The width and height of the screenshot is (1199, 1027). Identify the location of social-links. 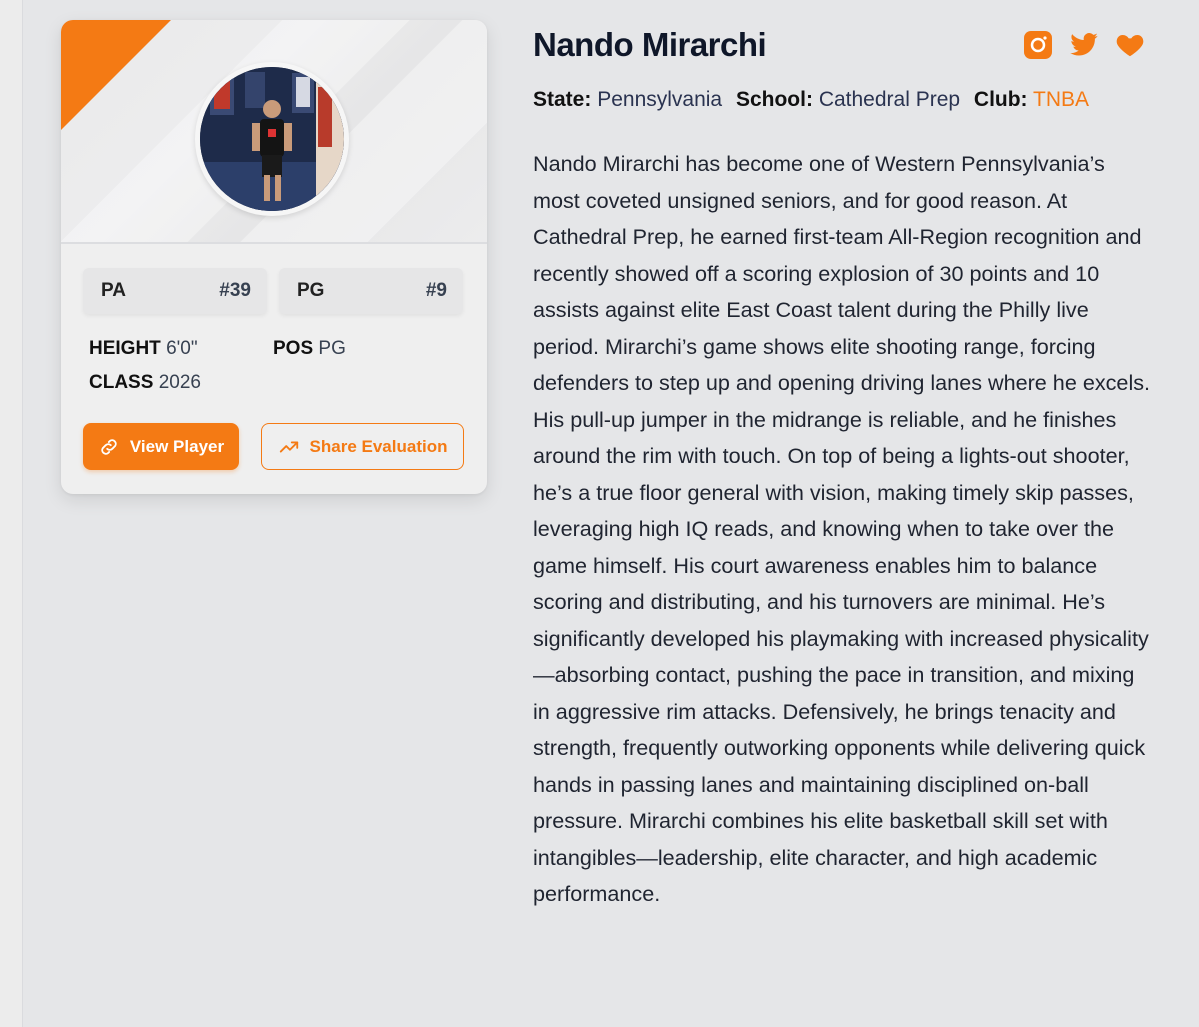
(1085, 46).